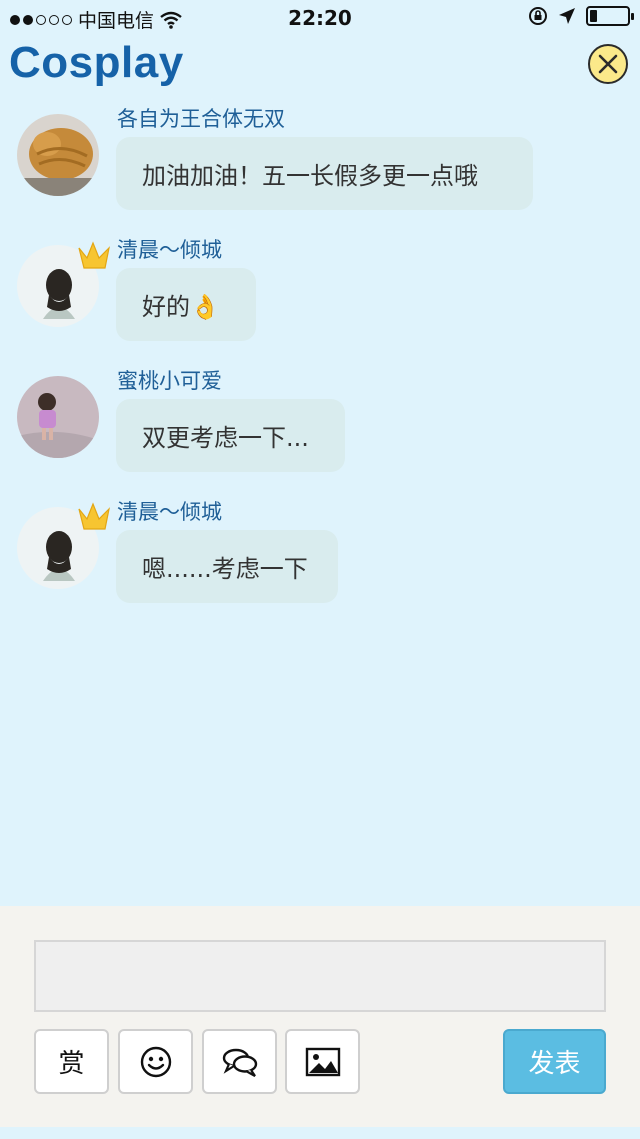 This screenshot has height=1139, width=640. I want to click on orientation-lock-icon, so click(538, 16).